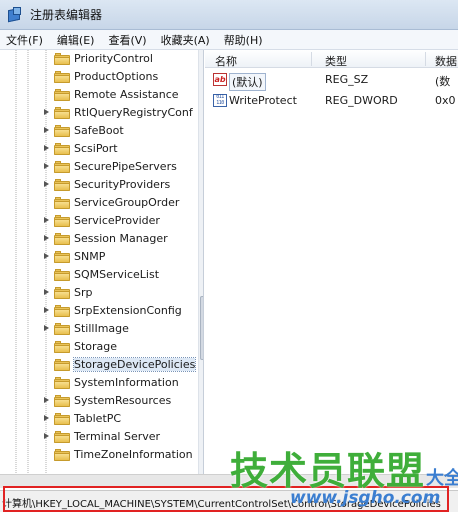 This screenshot has width=458, height=512. What do you see at coordinates (133, 112) in the screenshot?
I see `tree-item-label: RtlQueryRegistryConf` at bounding box center [133, 112].